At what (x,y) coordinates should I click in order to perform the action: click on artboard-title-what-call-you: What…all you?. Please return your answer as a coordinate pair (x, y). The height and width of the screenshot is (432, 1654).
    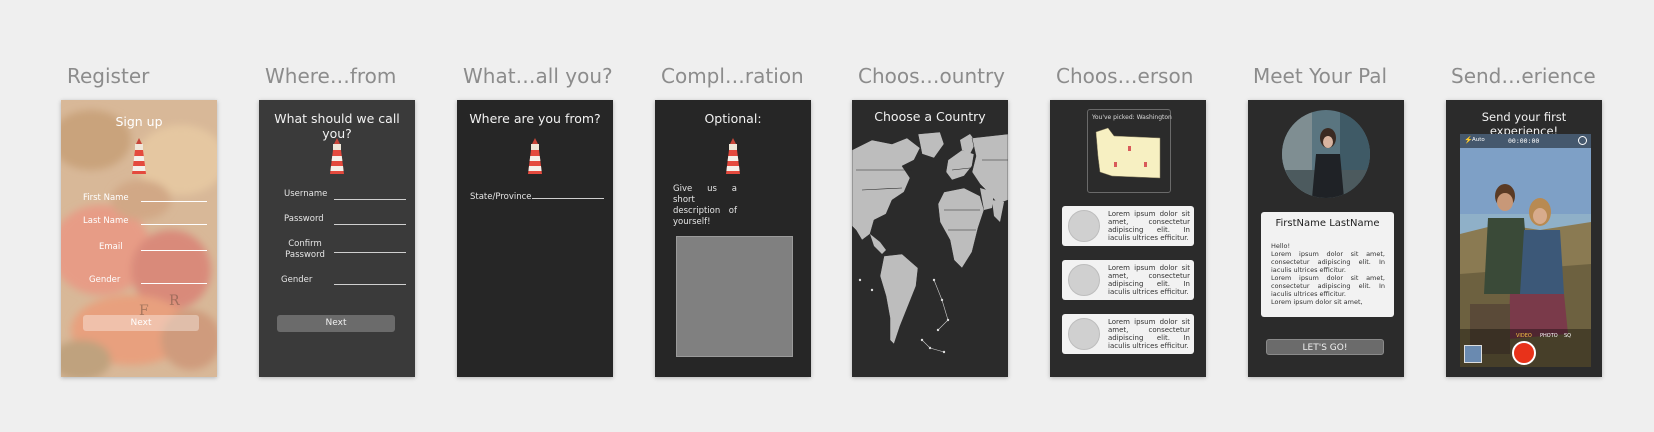
    Looking at the image, I should click on (538, 76).